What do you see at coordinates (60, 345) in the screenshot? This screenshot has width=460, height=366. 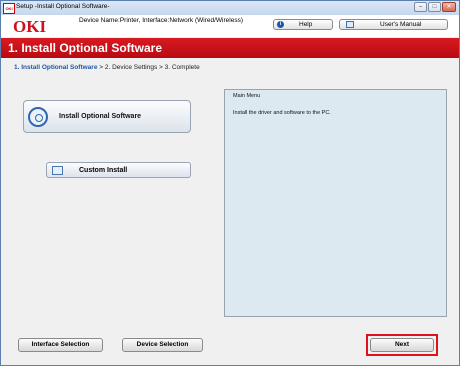 I see `interface-selection-button: Interface Selection` at bounding box center [60, 345].